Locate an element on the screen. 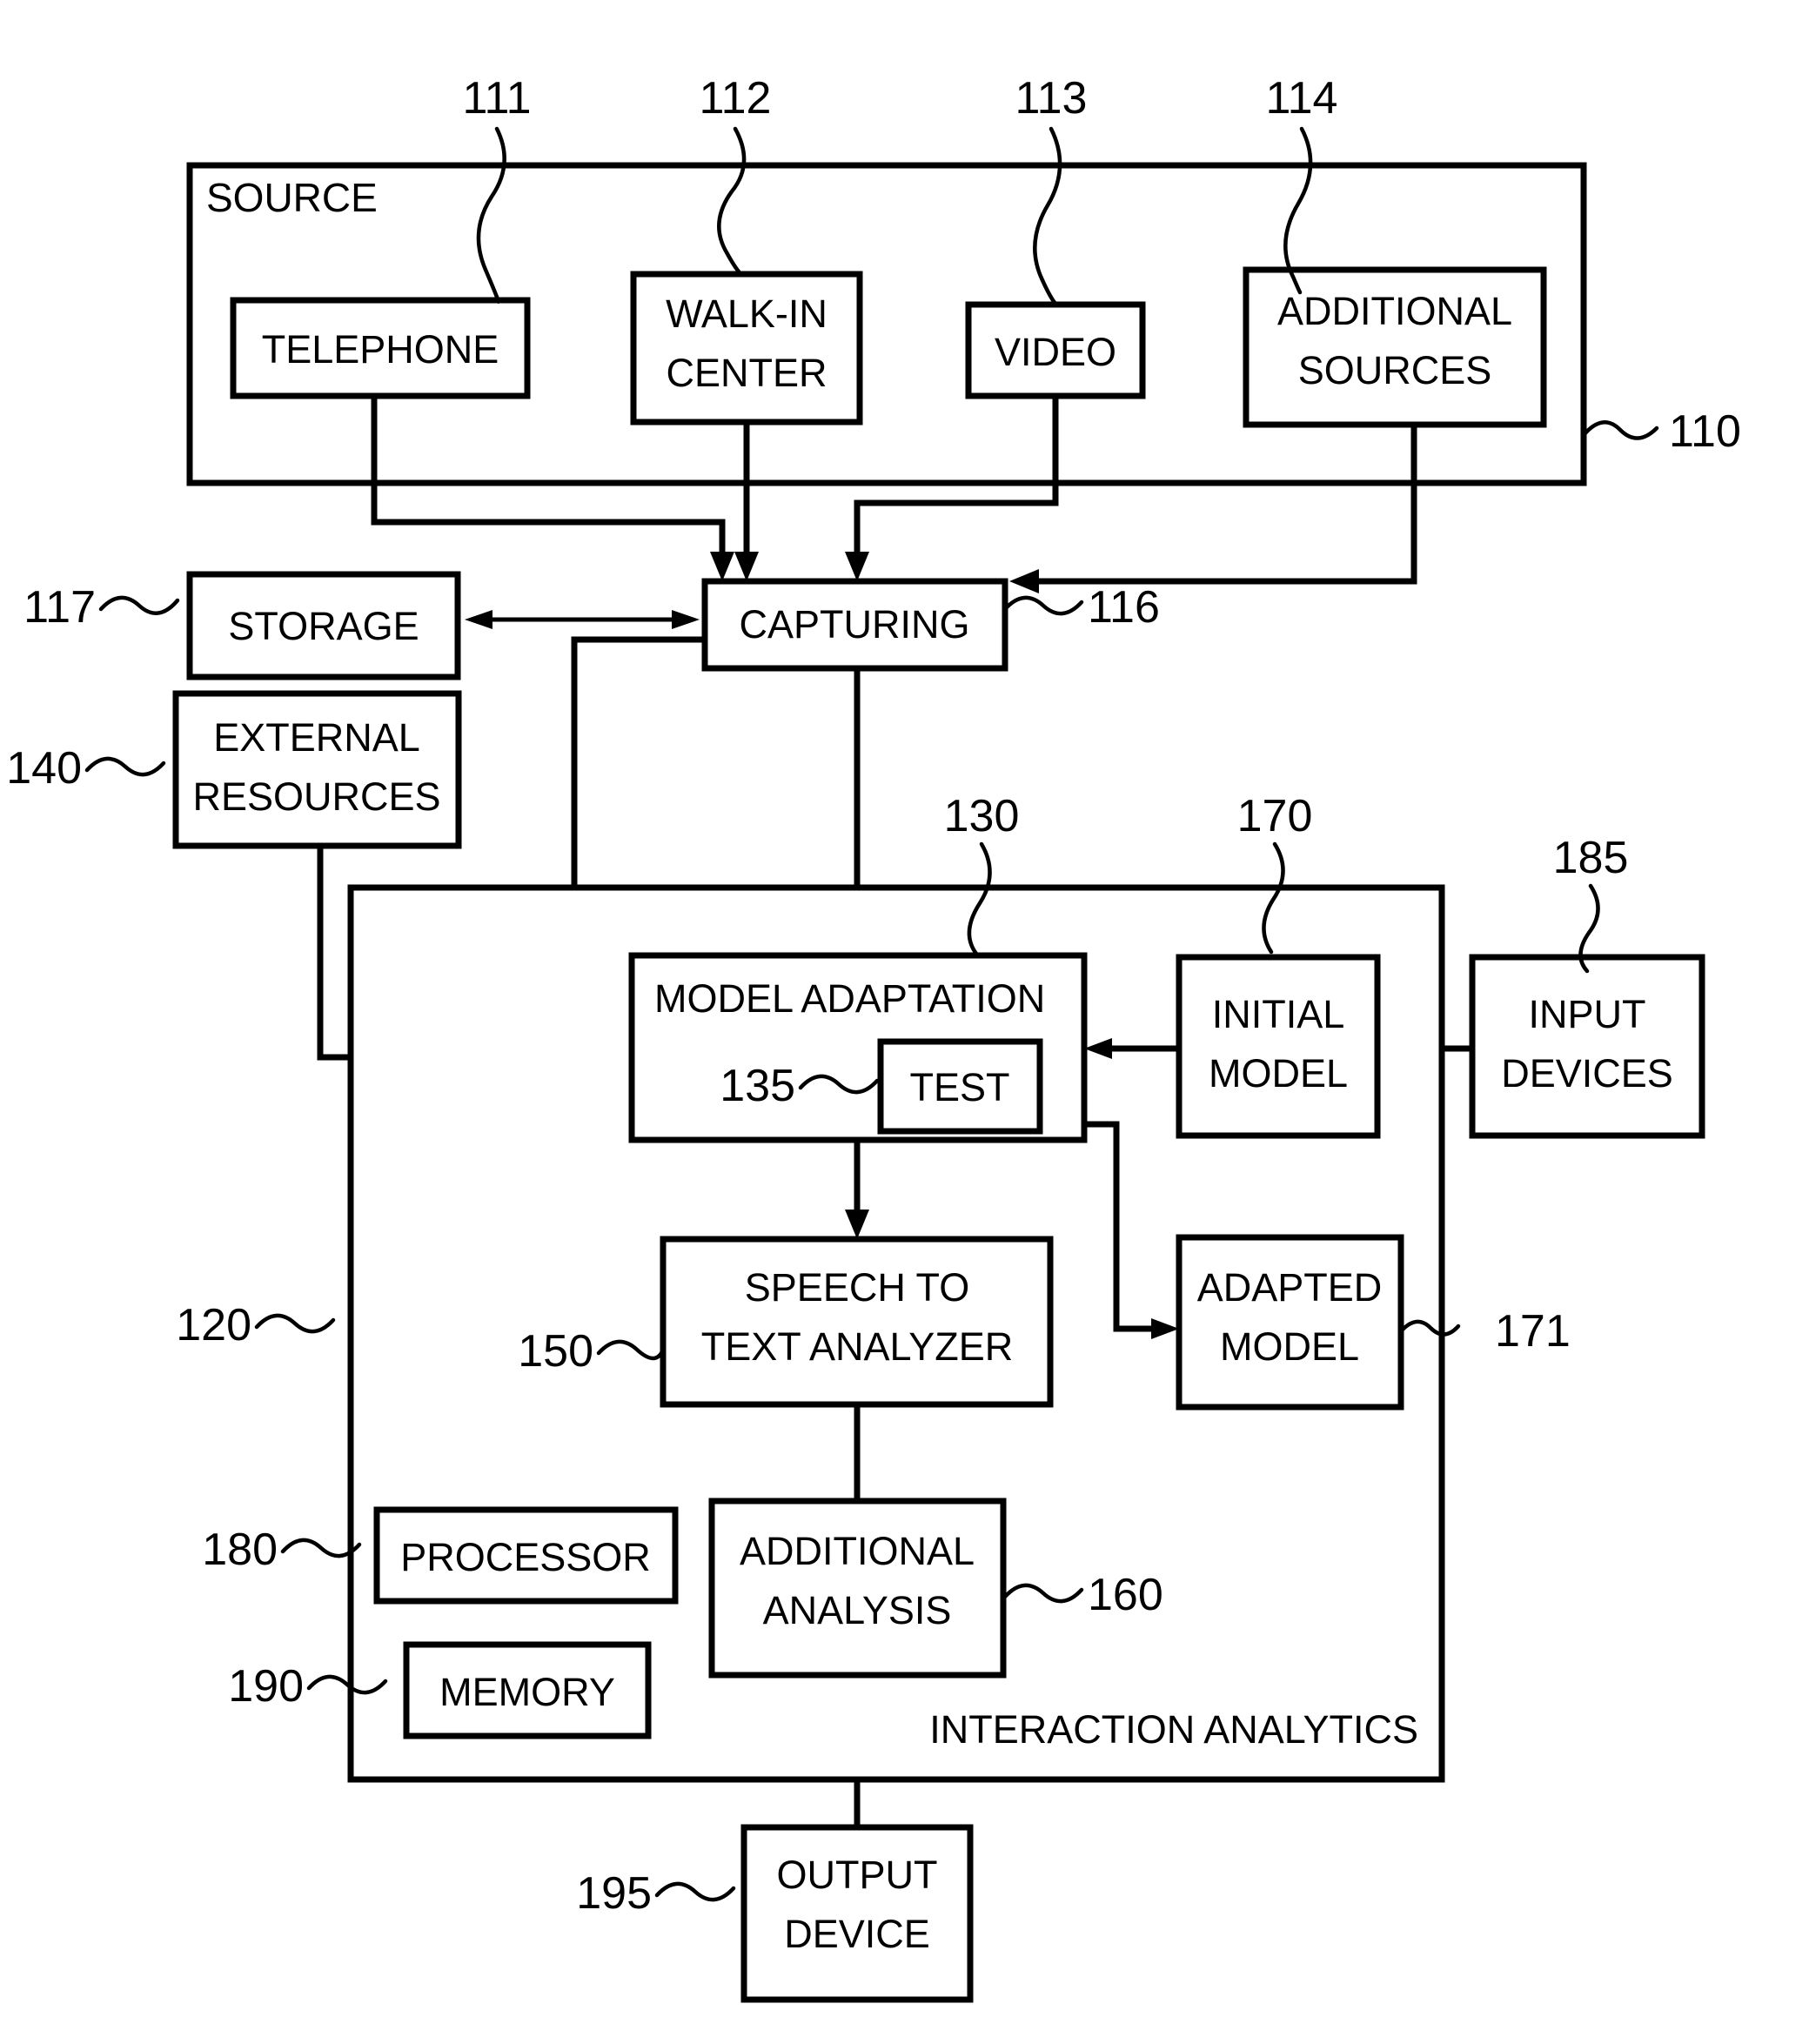  ref-numeral-140: 140 is located at coordinates (44, 768).